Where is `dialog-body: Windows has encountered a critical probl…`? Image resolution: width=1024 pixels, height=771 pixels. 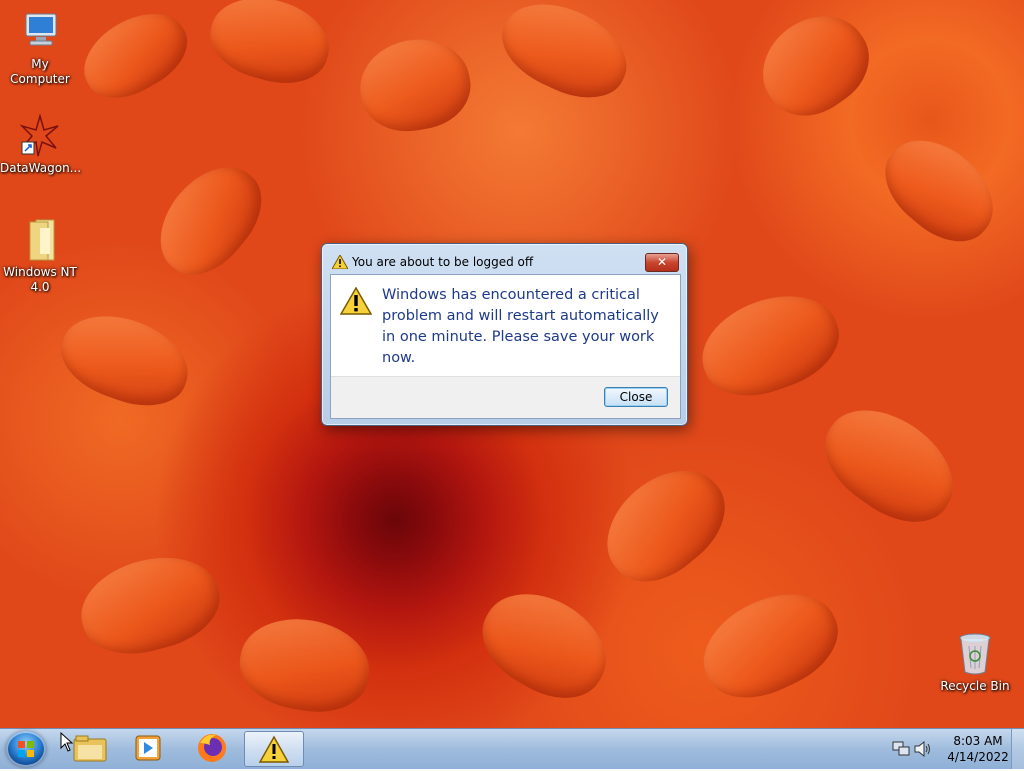
dialog-body: Windows has encountered a critical probl… is located at coordinates (505, 346).